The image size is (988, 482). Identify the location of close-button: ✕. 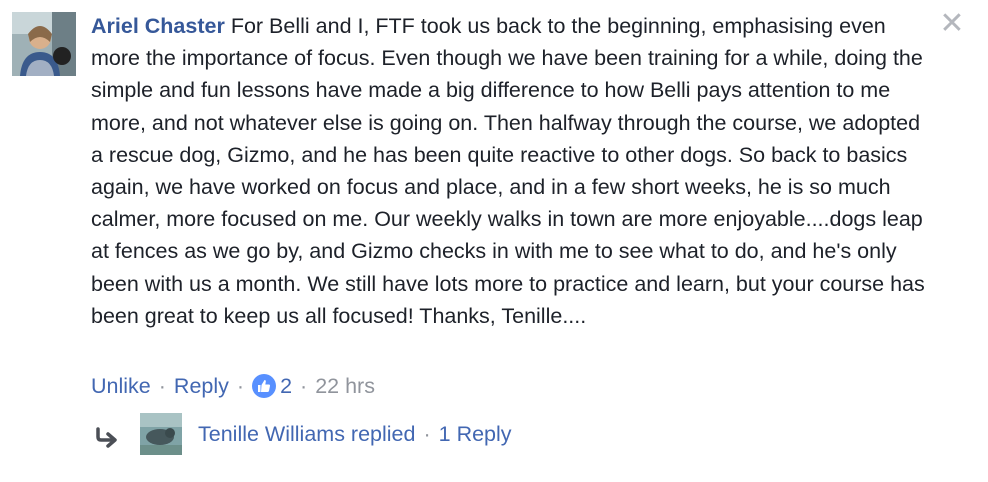
(952, 24).